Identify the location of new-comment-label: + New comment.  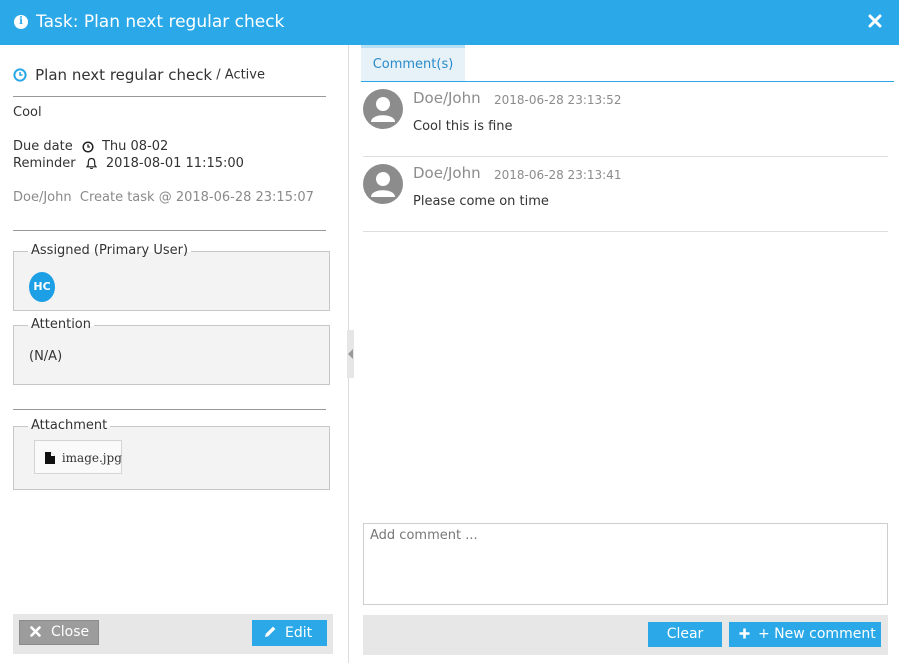
(817, 634).